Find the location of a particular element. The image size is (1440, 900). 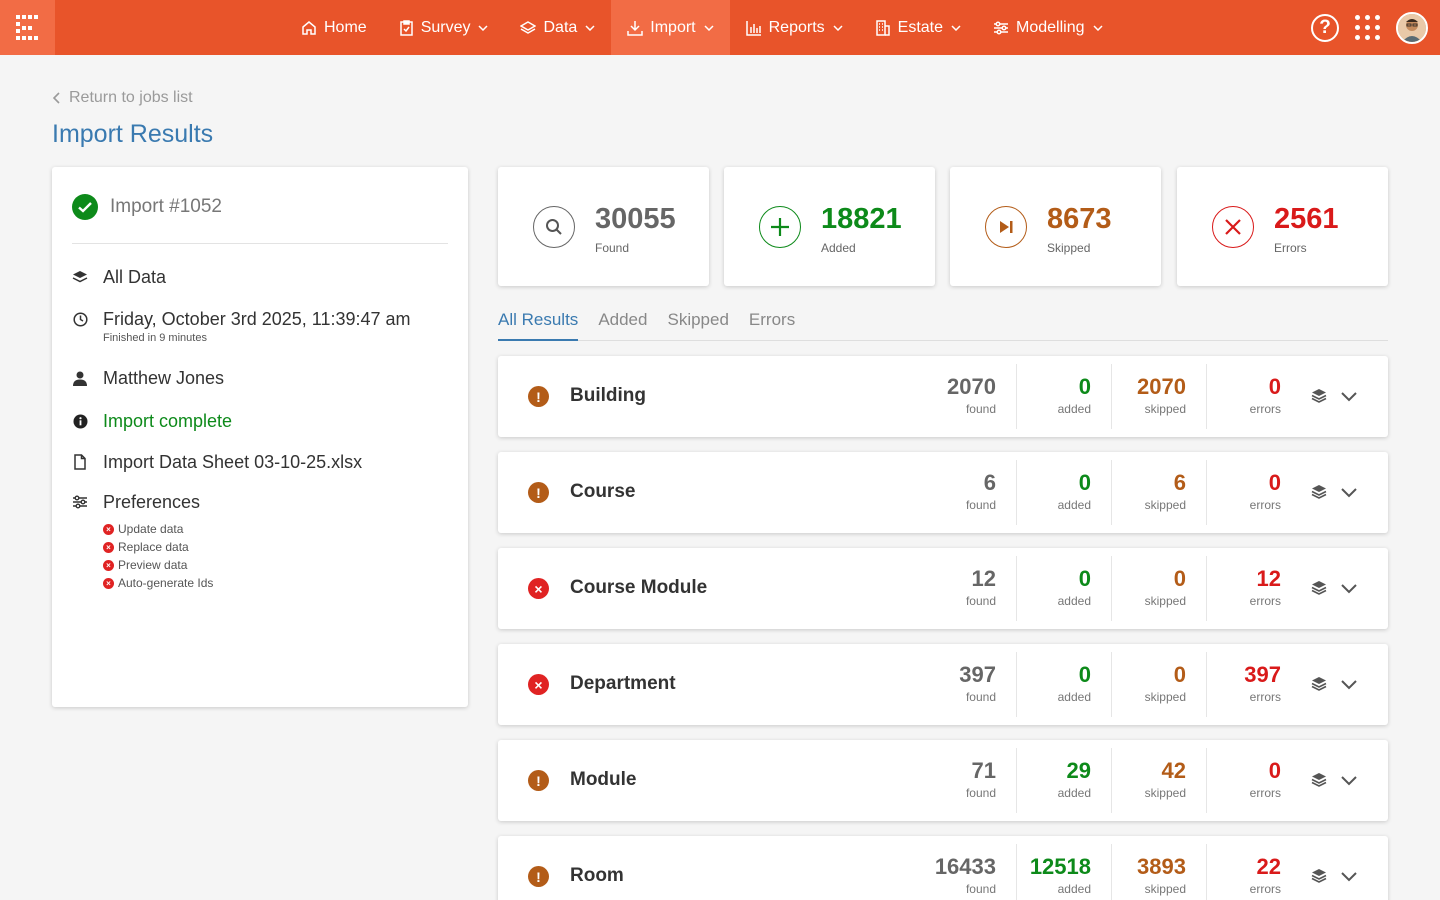

nav-label: Data is located at coordinates (560, 27).